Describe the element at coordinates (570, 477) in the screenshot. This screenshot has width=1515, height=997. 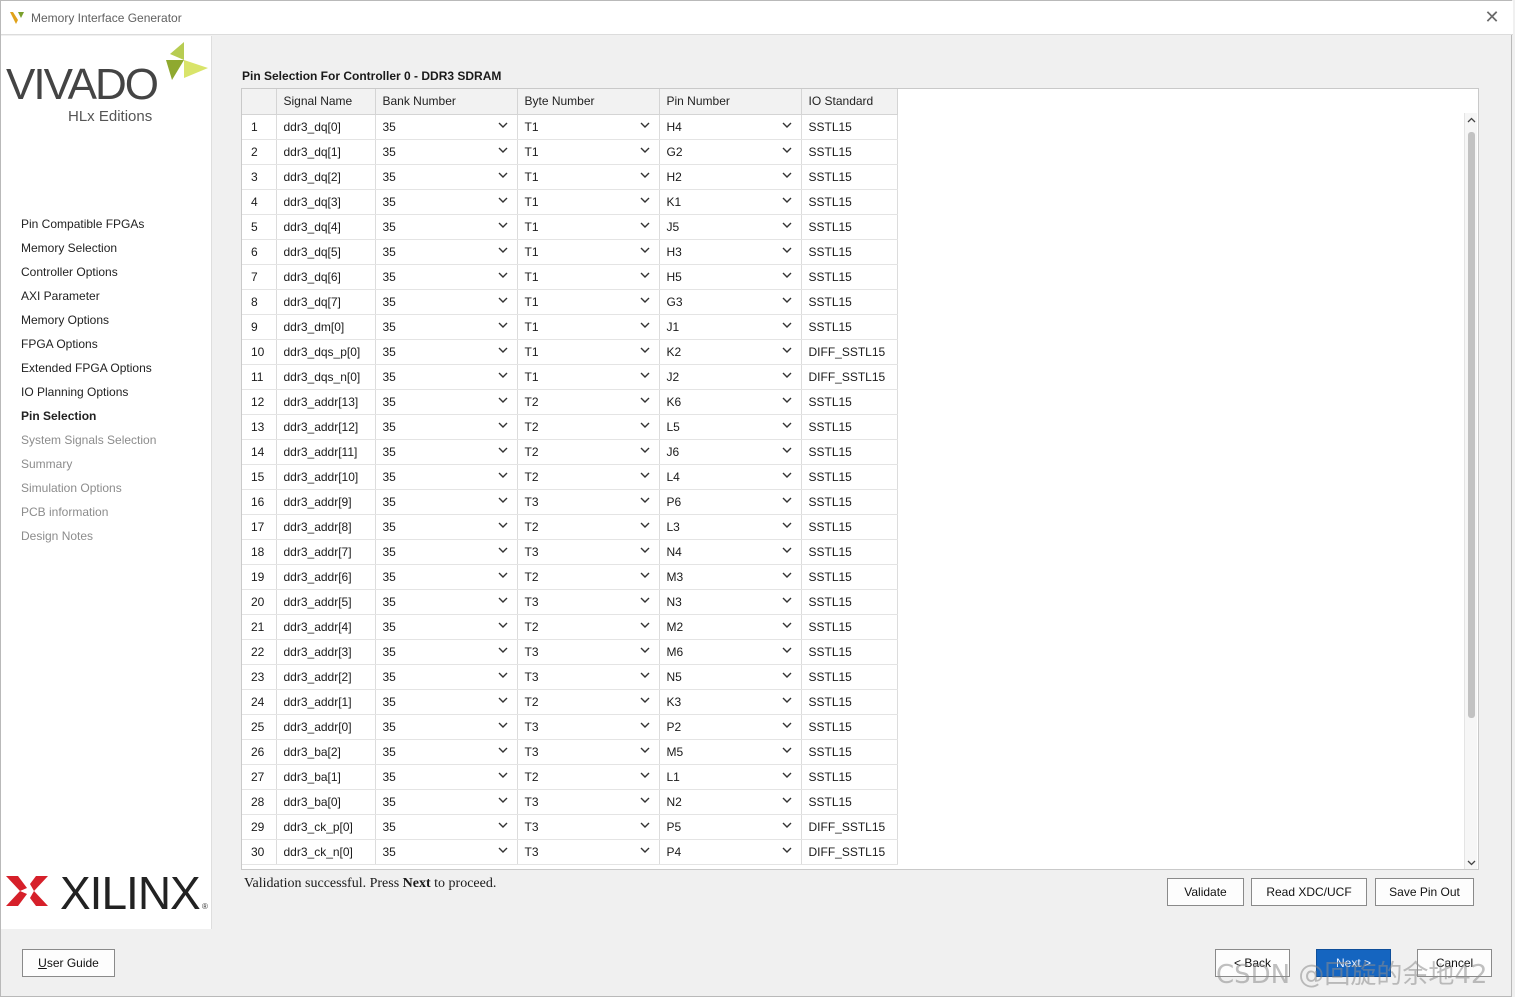
I see `table-row: 15 ddr3_addr[10] 35 T2 L4 SSTL15` at that location.